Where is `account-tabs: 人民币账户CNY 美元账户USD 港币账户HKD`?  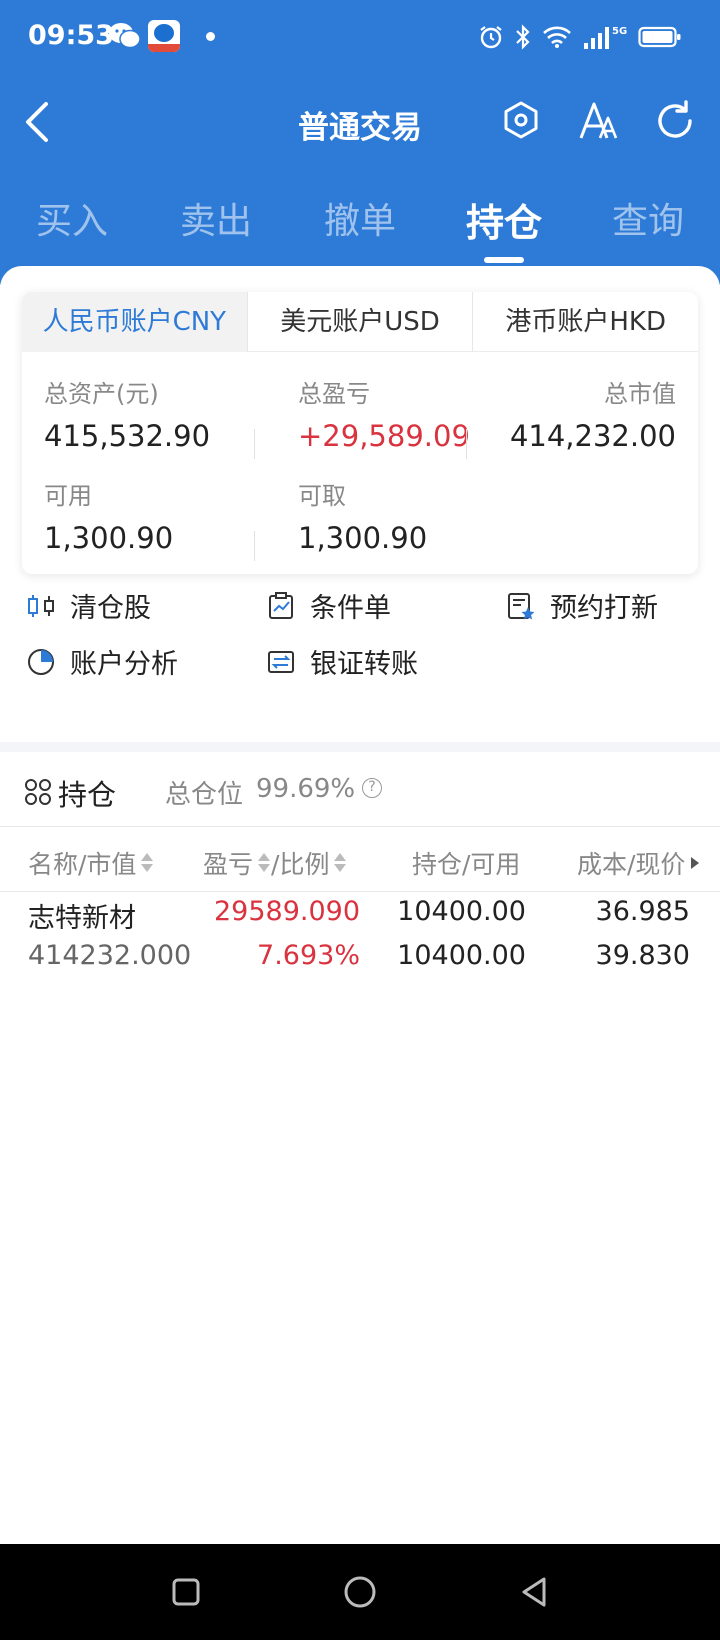
account-tabs: 人民币账户CNY 美元账户USD 港币账户HKD is located at coordinates (360, 322).